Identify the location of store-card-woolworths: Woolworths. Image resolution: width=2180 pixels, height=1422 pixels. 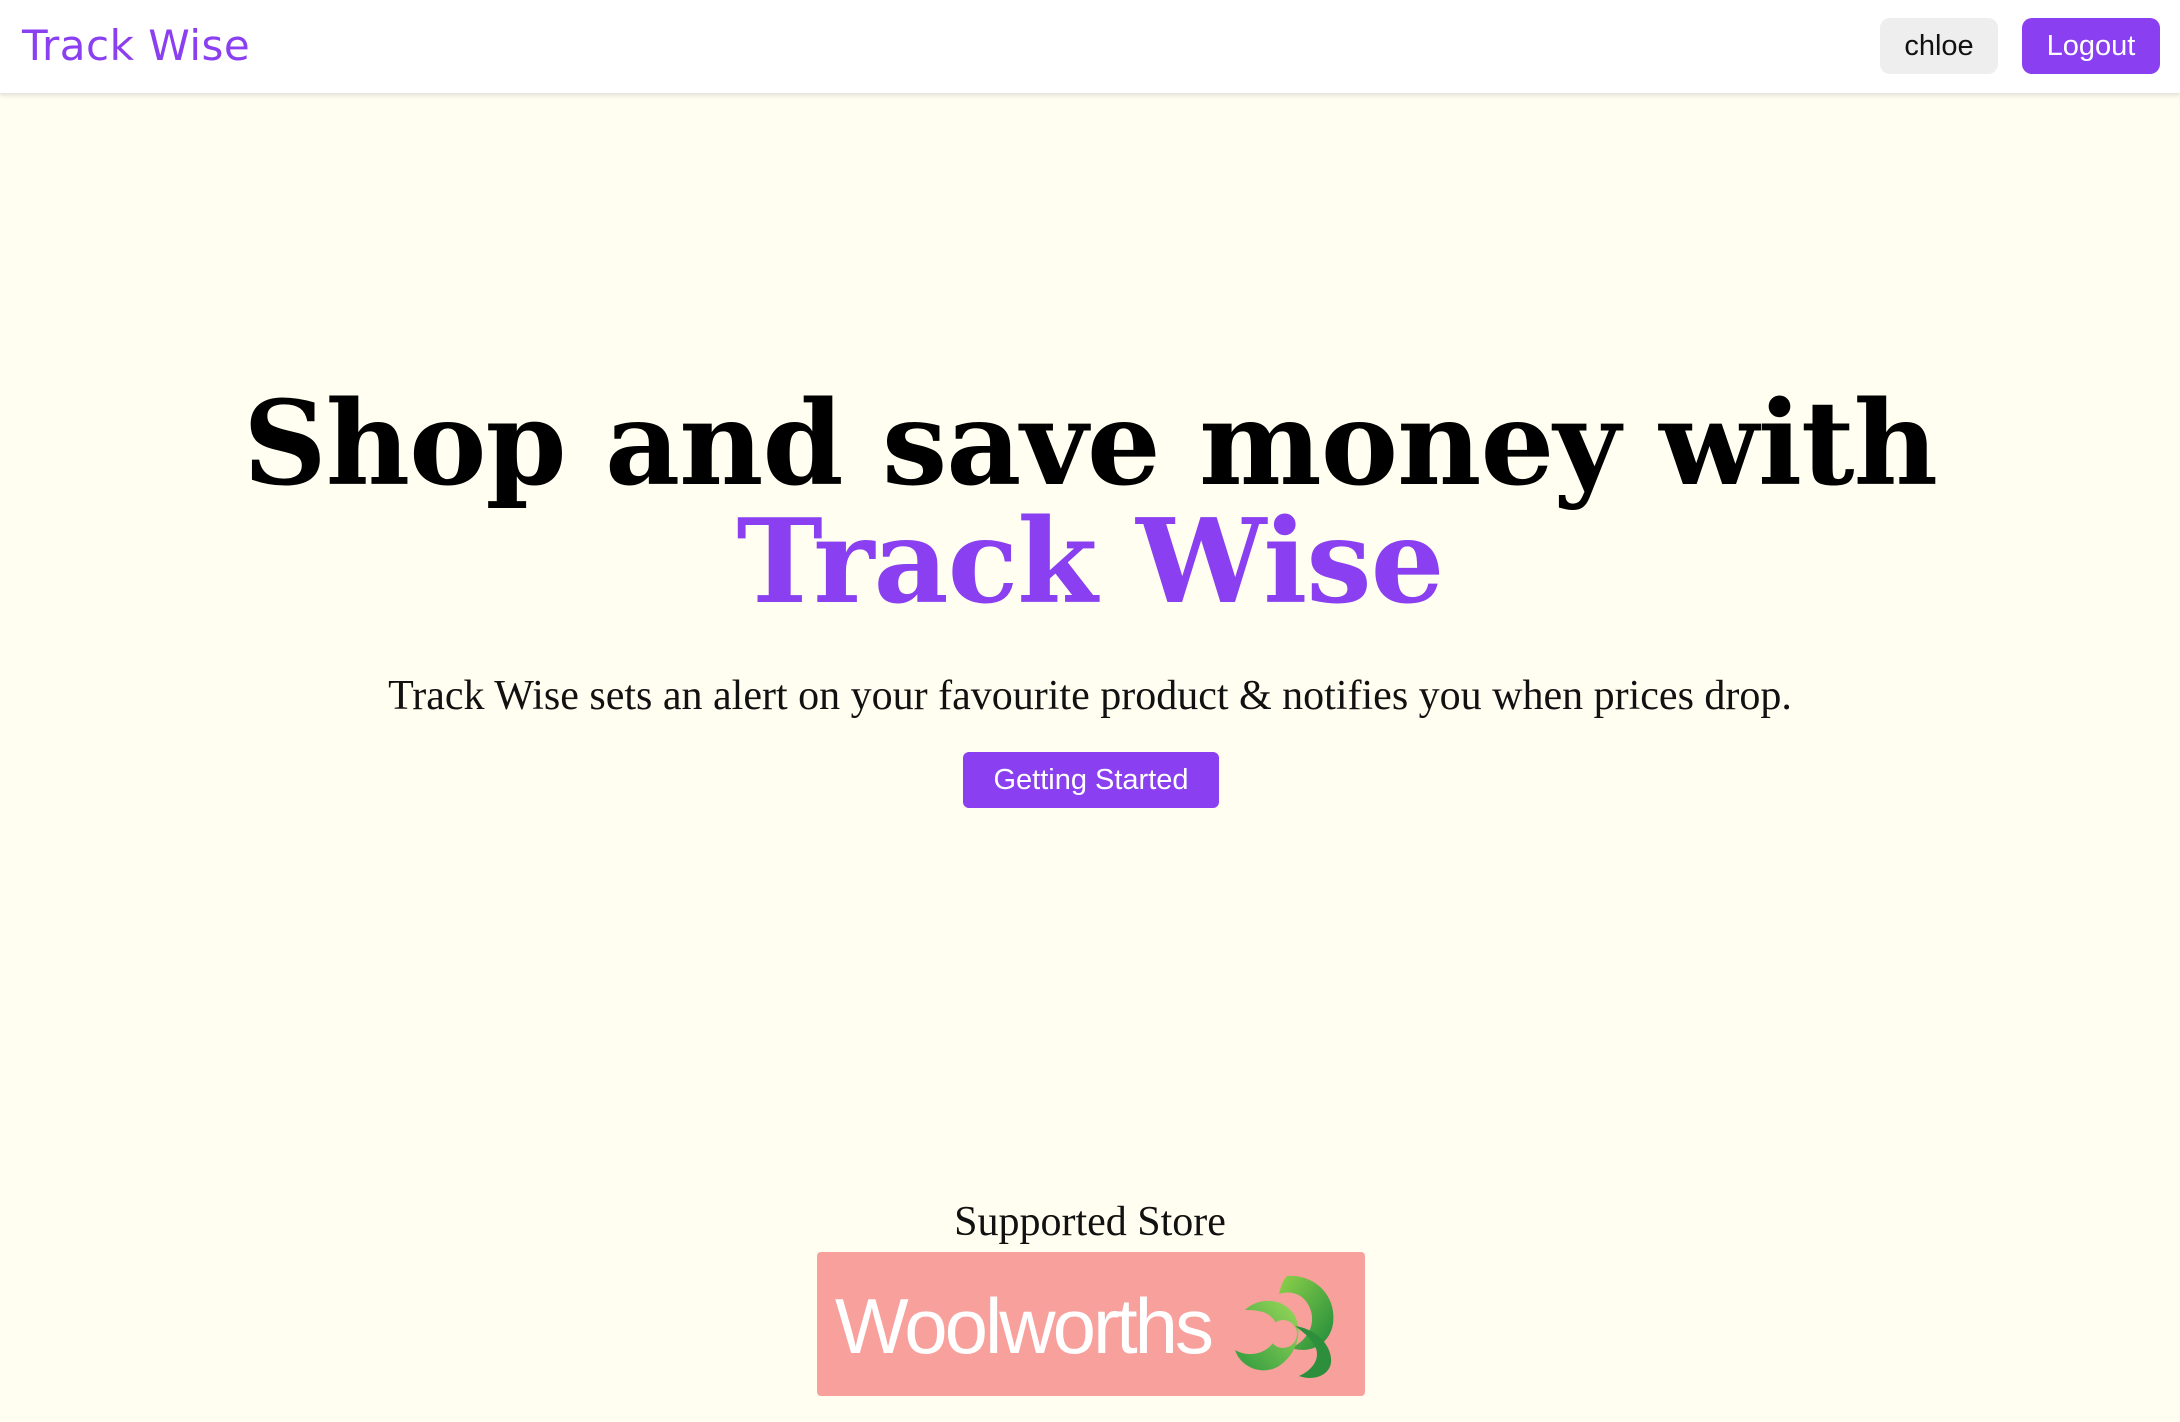
(1091, 1324).